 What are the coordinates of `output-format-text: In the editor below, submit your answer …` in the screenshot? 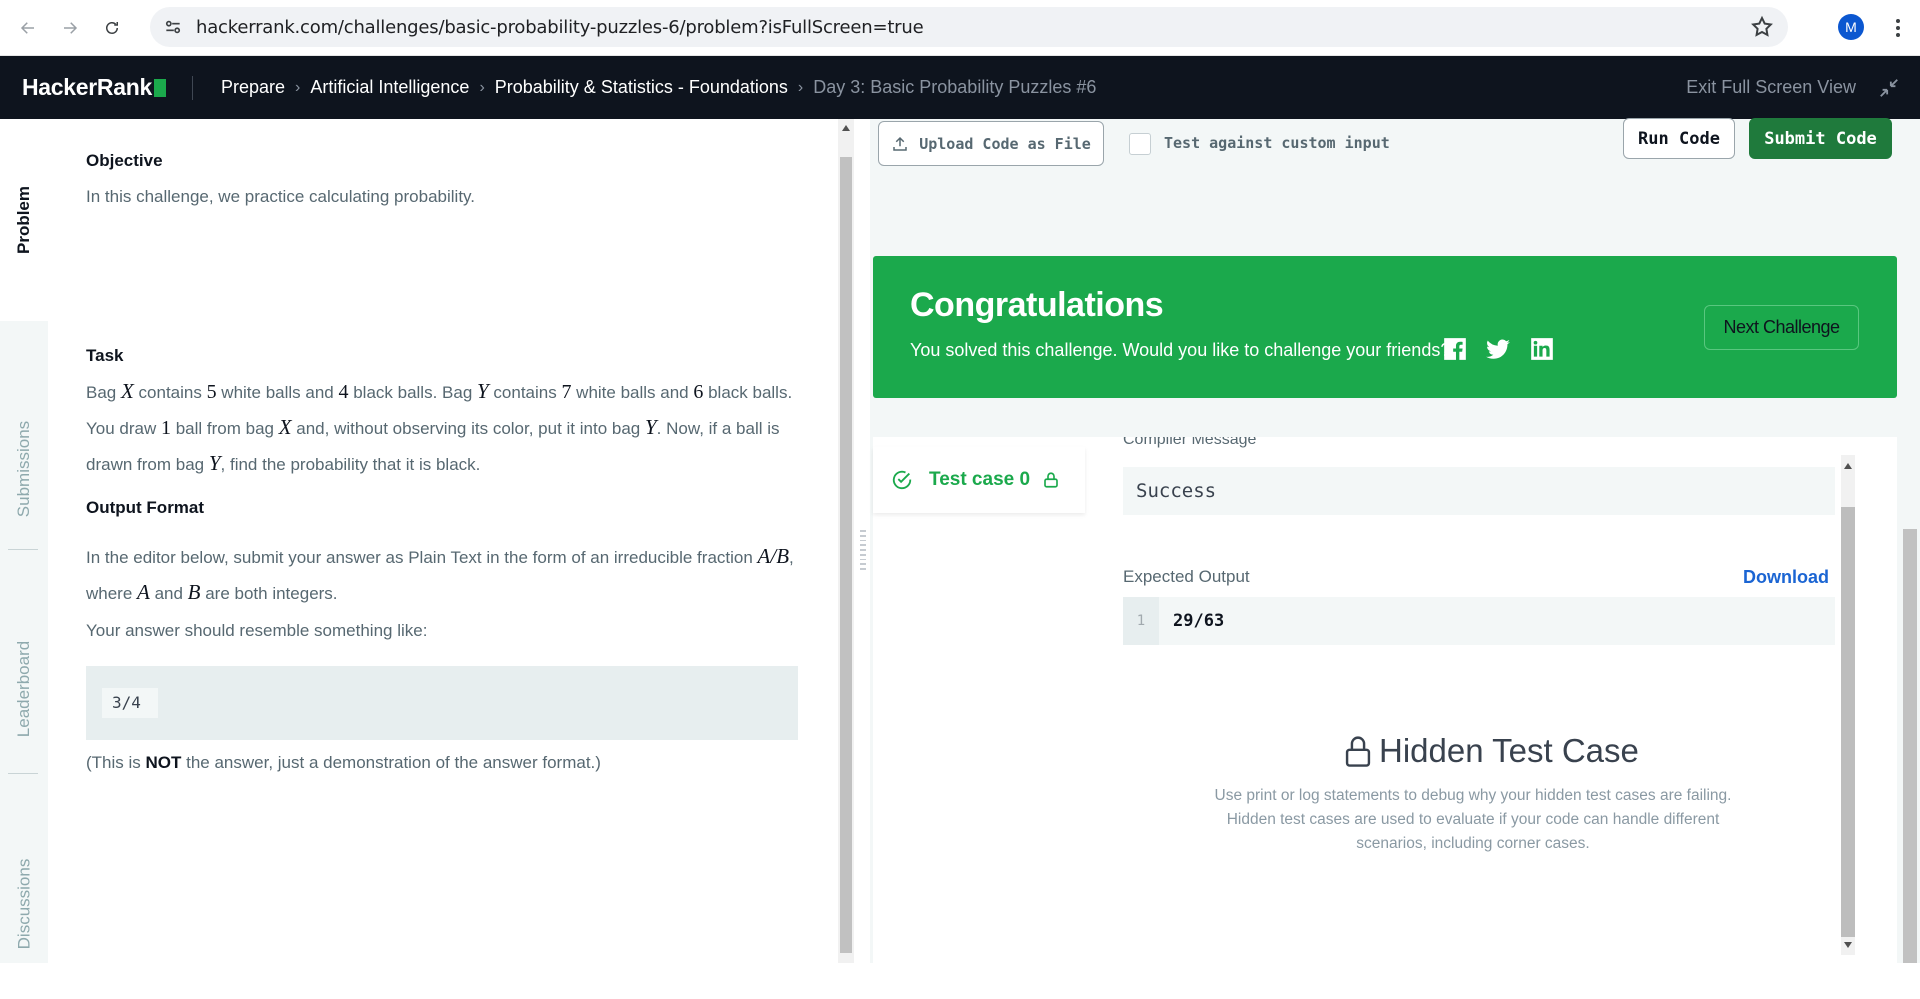 It's located at (440, 574).